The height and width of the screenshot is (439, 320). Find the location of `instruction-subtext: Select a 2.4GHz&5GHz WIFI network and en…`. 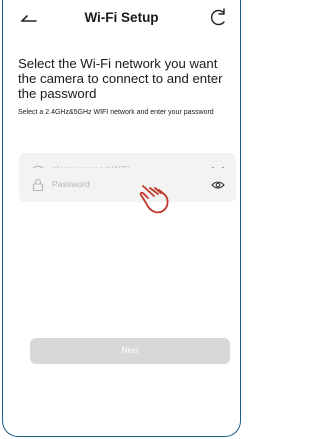

instruction-subtext: Select a 2.4GHz&5GHz WIFI network and en… is located at coordinates (116, 112).